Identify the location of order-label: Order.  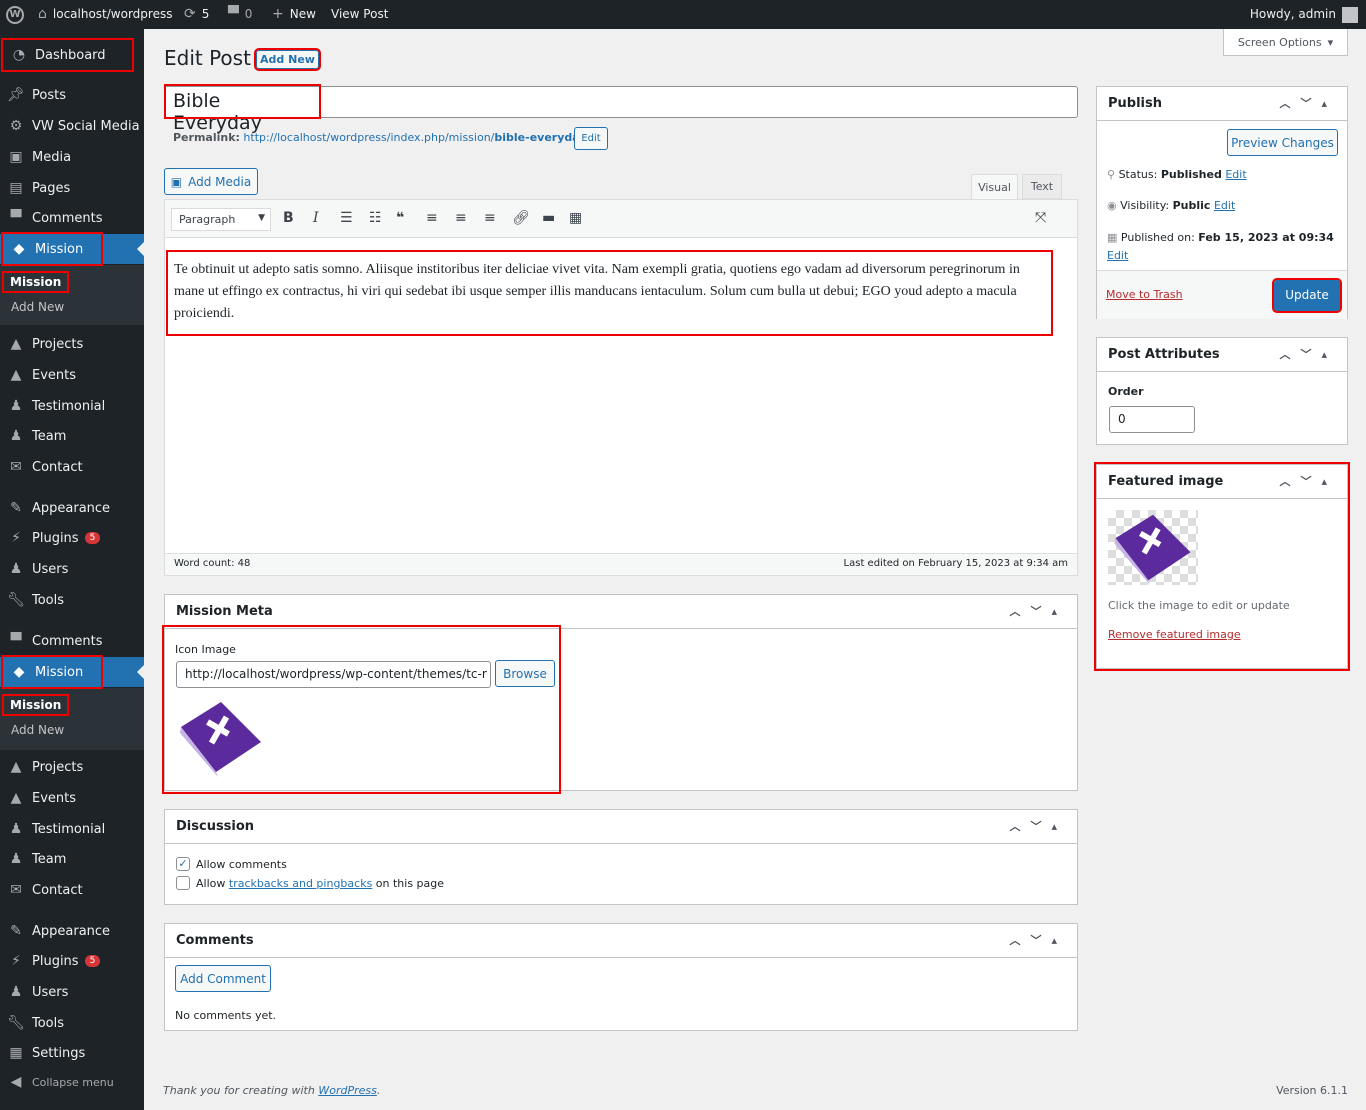
(1126, 391).